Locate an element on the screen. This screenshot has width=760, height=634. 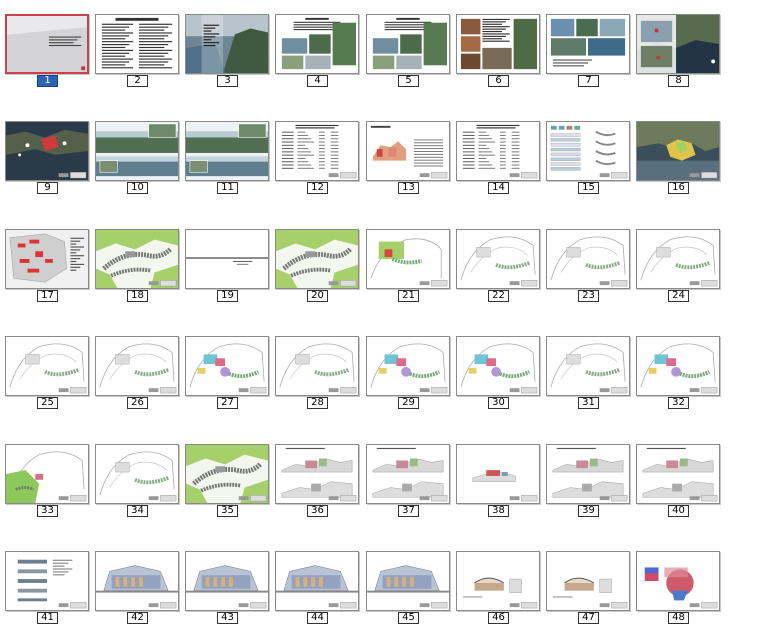
page-number-label: 25 is located at coordinates (47, 403).